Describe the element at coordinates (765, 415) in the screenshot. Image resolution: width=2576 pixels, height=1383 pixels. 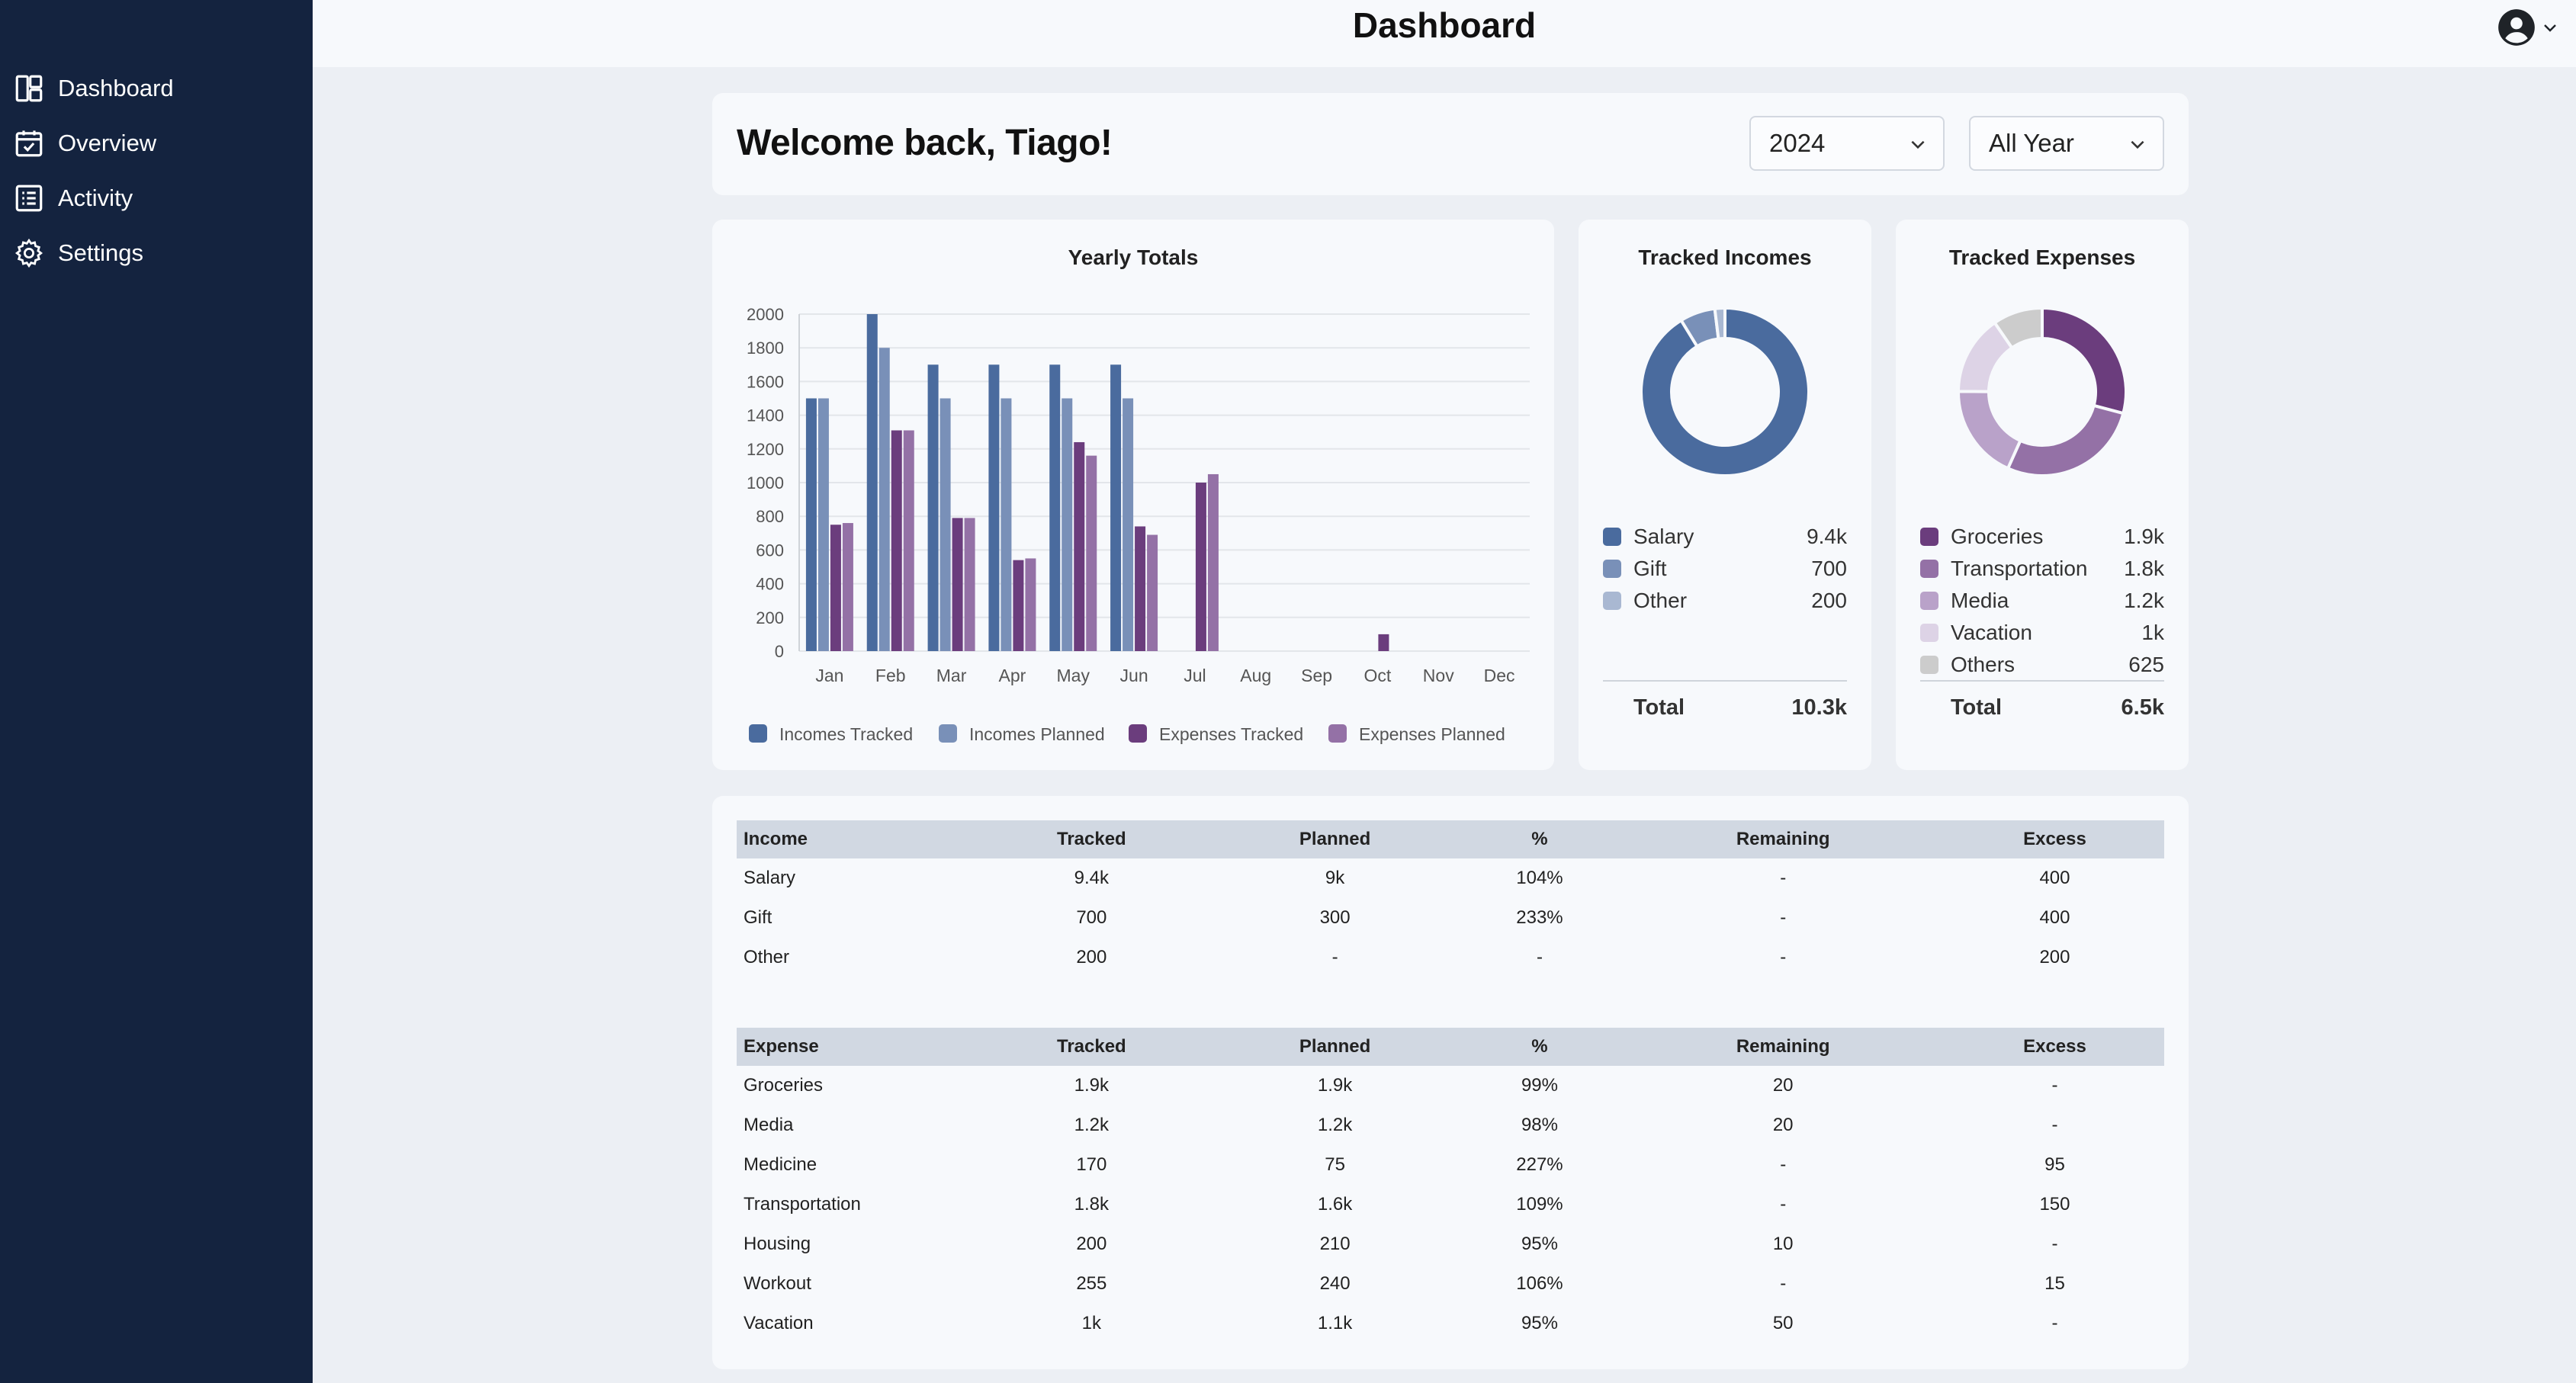
I see `y-tick-label: 1400` at that location.